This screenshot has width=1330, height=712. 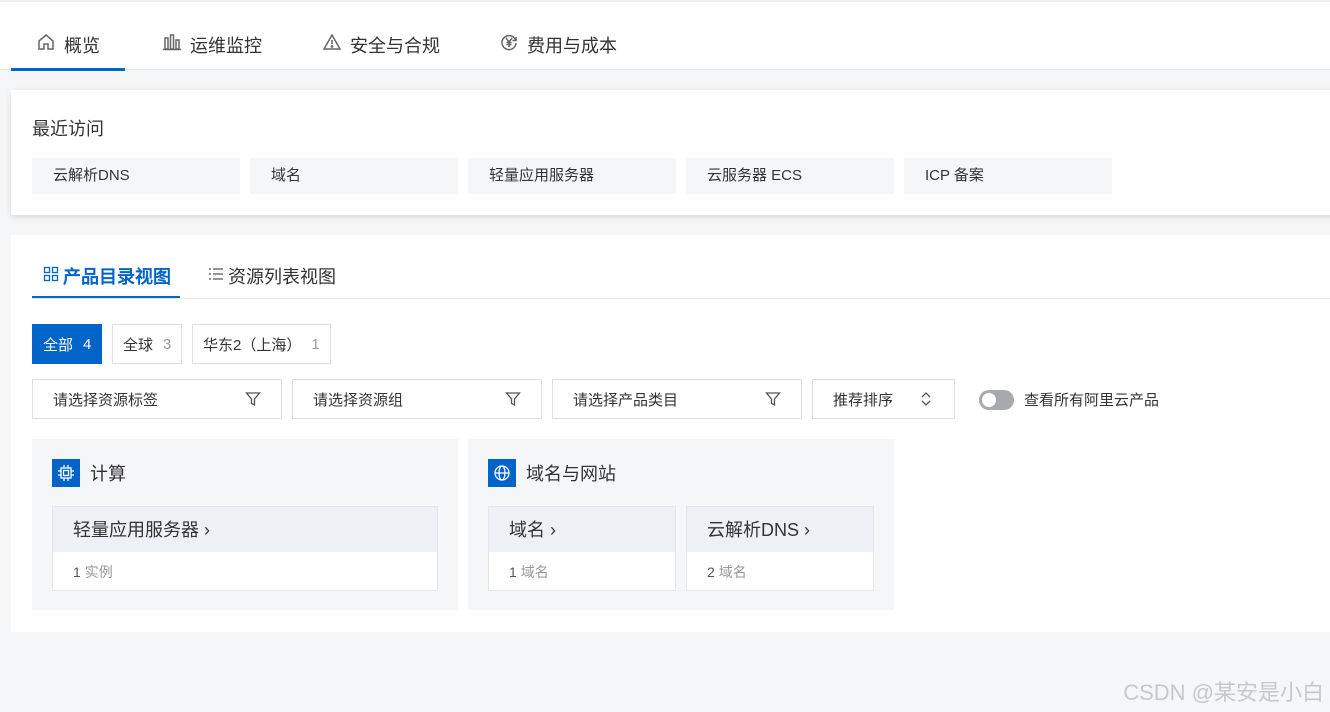 I want to click on tab-monitoring-label: 运维监控, so click(x=226, y=46).